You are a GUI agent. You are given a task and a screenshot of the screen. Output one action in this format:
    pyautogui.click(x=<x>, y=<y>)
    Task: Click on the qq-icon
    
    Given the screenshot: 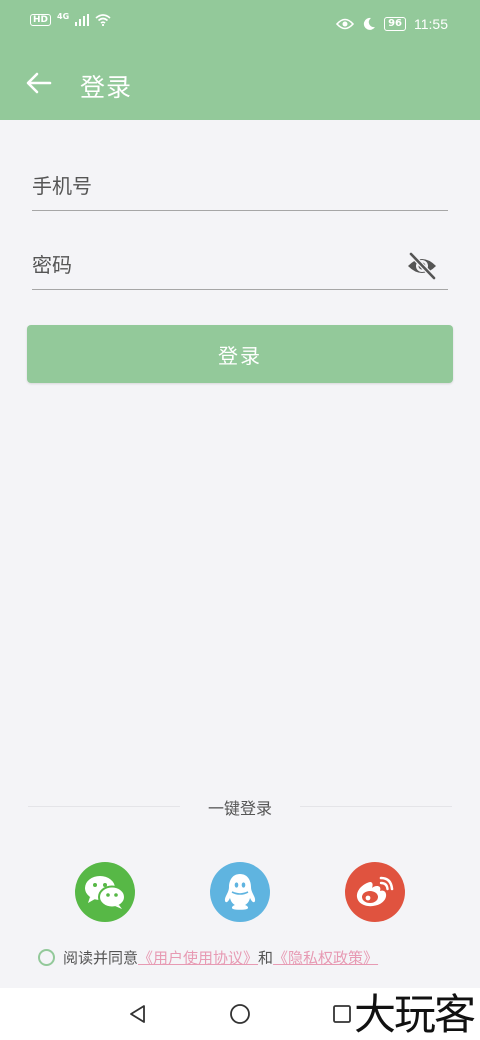 What is the action you would take?
    pyautogui.click(x=240, y=892)
    